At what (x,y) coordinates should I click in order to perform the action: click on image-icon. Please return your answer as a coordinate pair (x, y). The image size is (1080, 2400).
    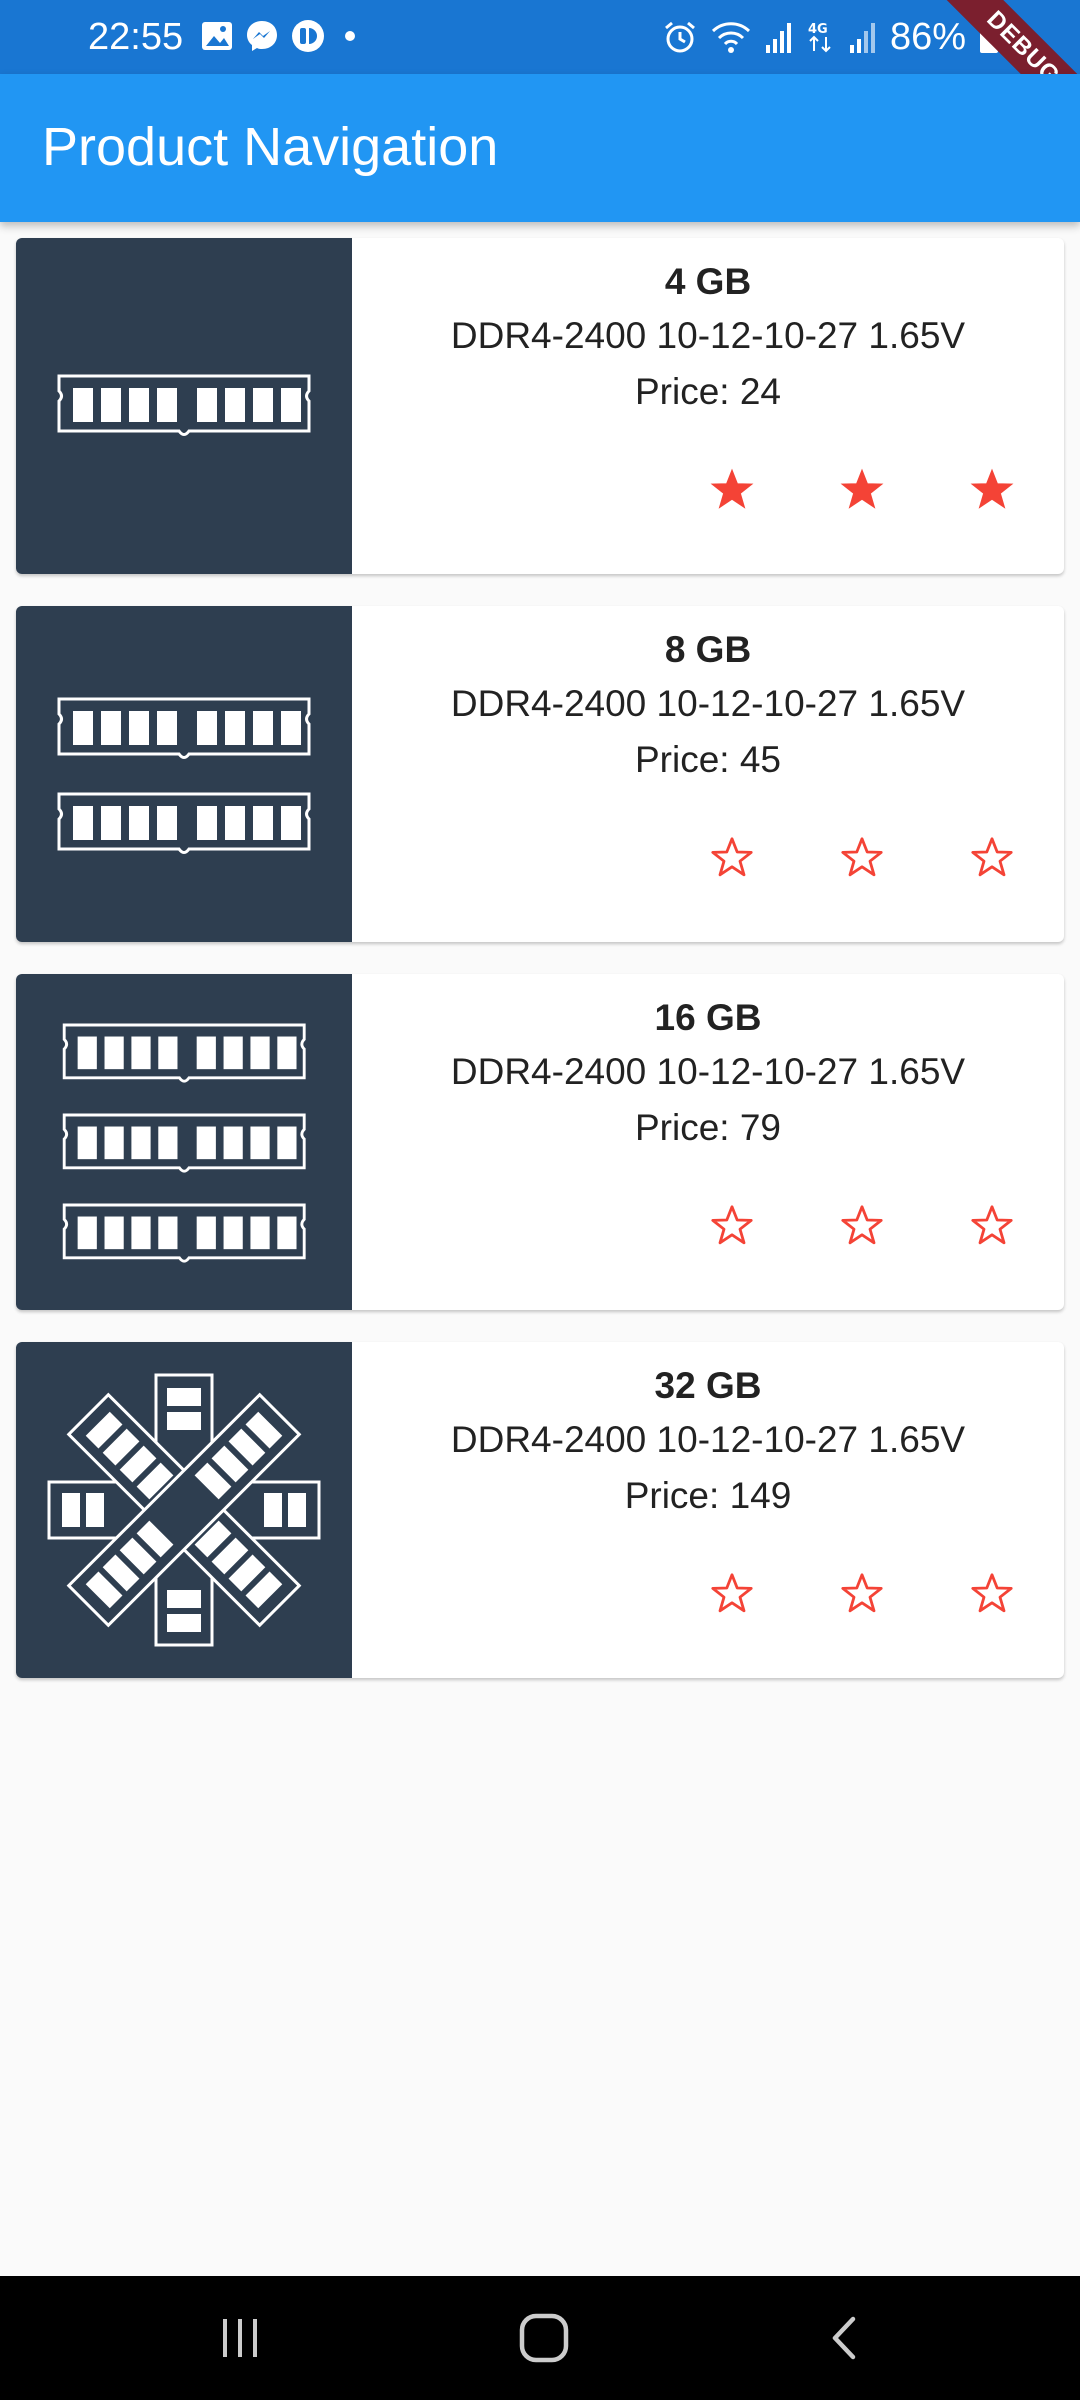
    Looking at the image, I should click on (217, 36).